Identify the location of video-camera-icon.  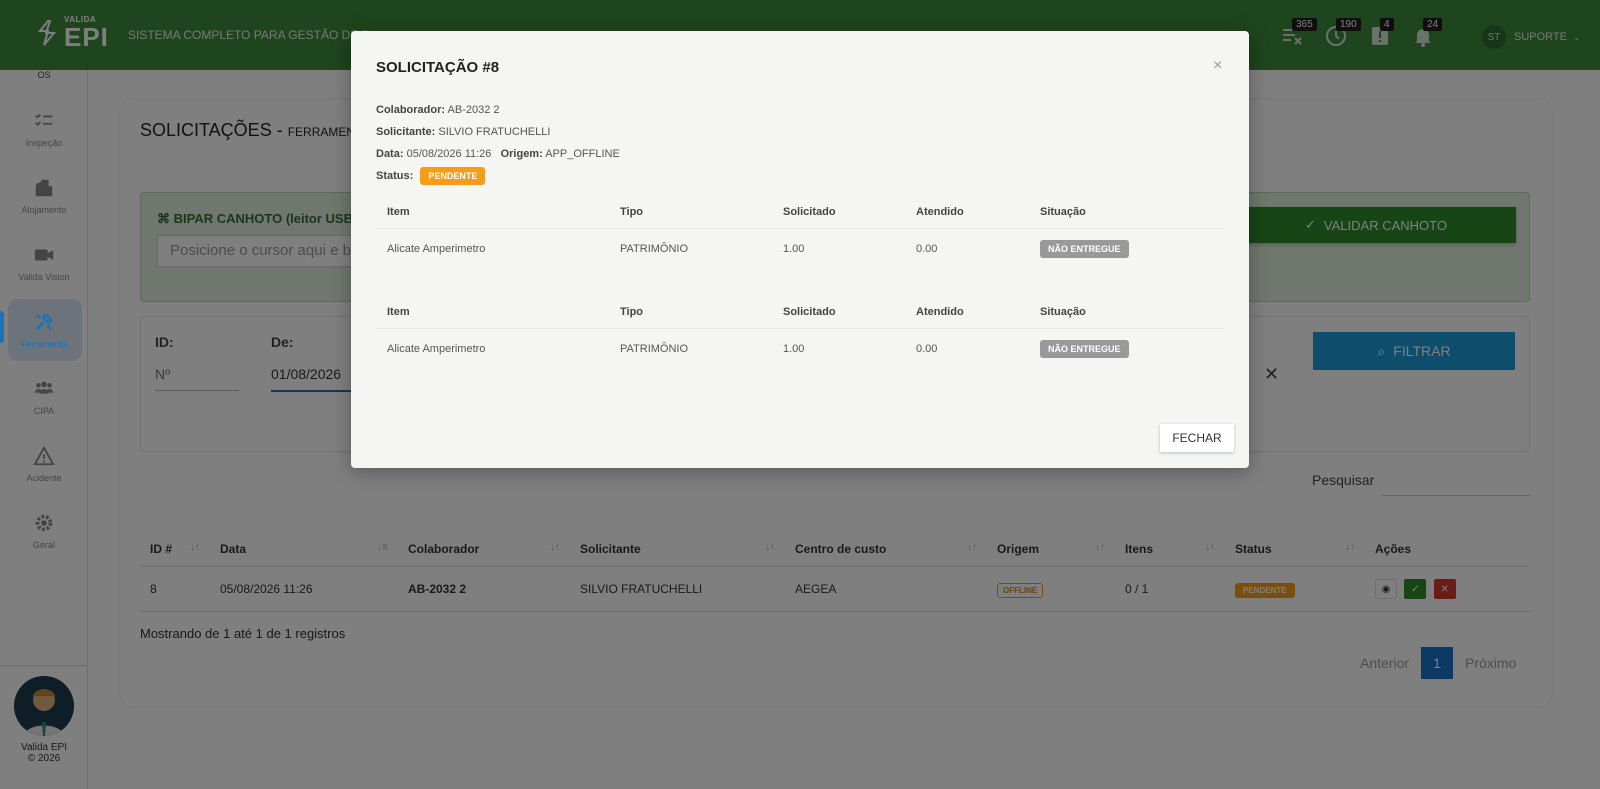
(44, 255).